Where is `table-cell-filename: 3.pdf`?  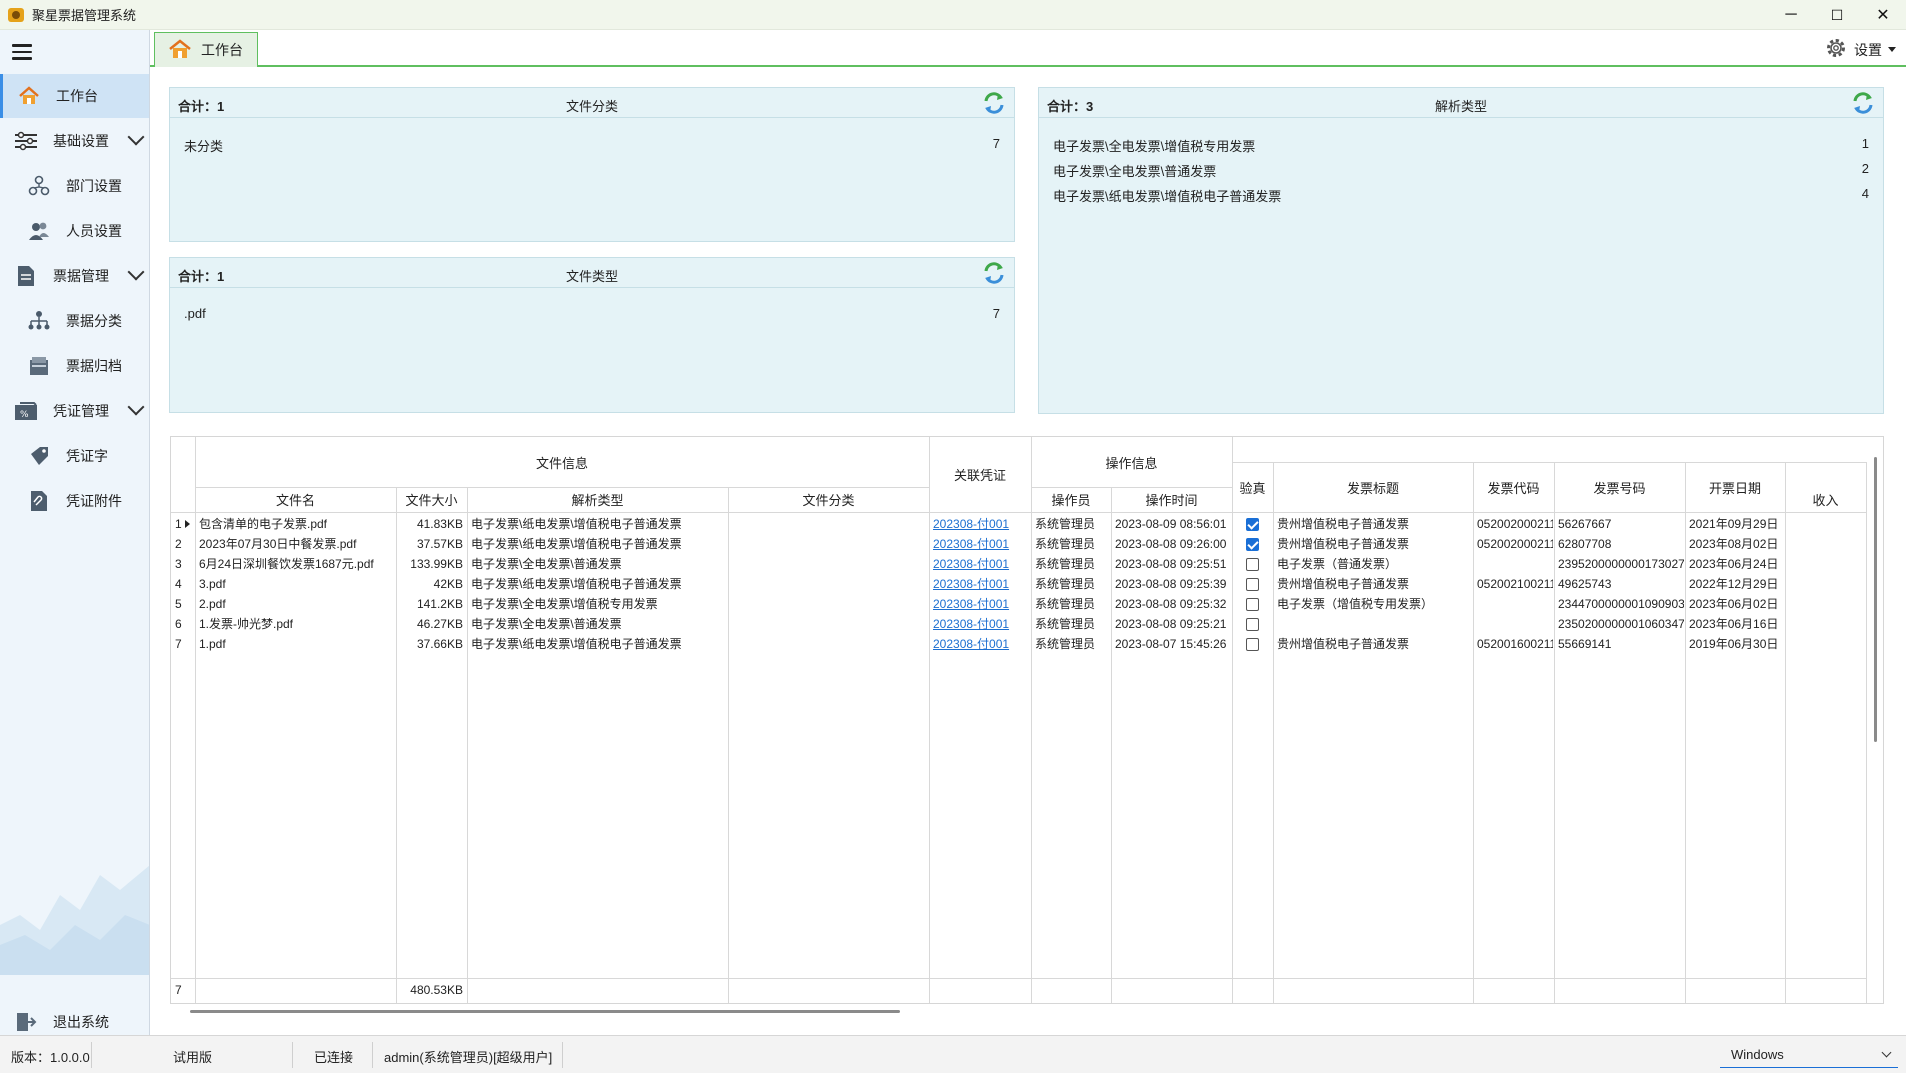
table-cell-filename: 3.pdf is located at coordinates (296, 584).